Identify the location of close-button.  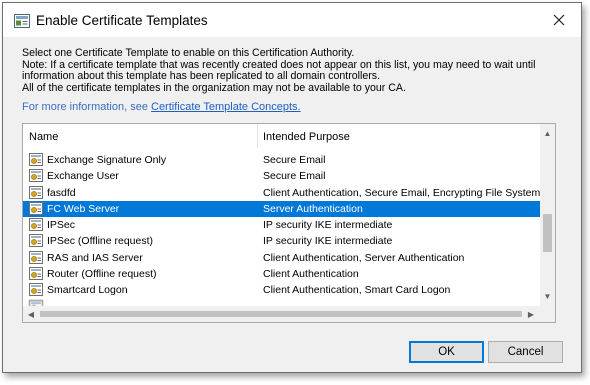
(559, 20).